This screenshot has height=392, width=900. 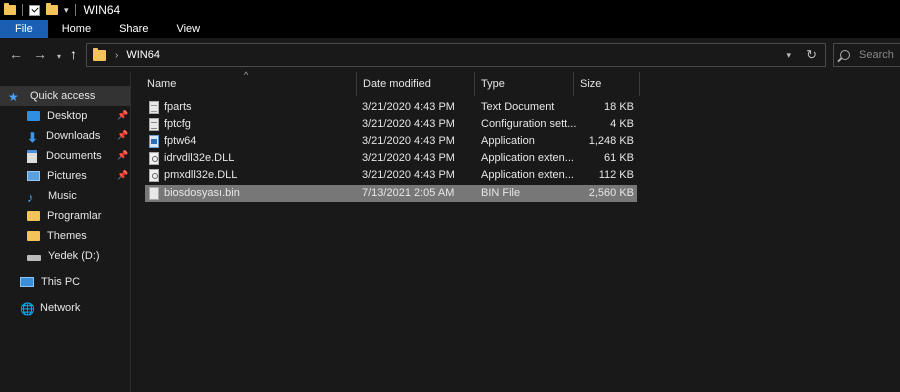 What do you see at coordinates (32, 137) in the screenshot?
I see `downloads-icon: ⬇` at bounding box center [32, 137].